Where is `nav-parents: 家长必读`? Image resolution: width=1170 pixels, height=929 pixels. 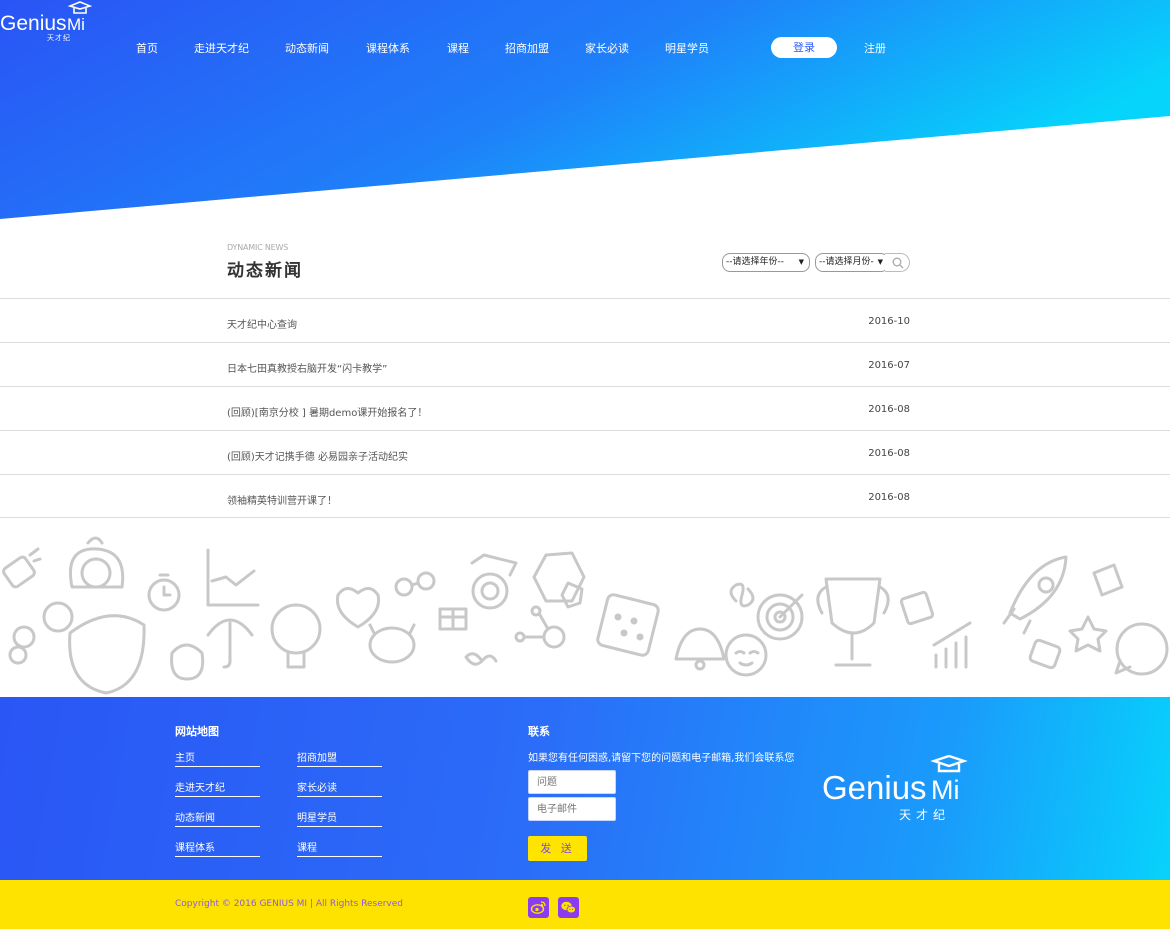
nav-parents: 家长必读 is located at coordinates (607, 48).